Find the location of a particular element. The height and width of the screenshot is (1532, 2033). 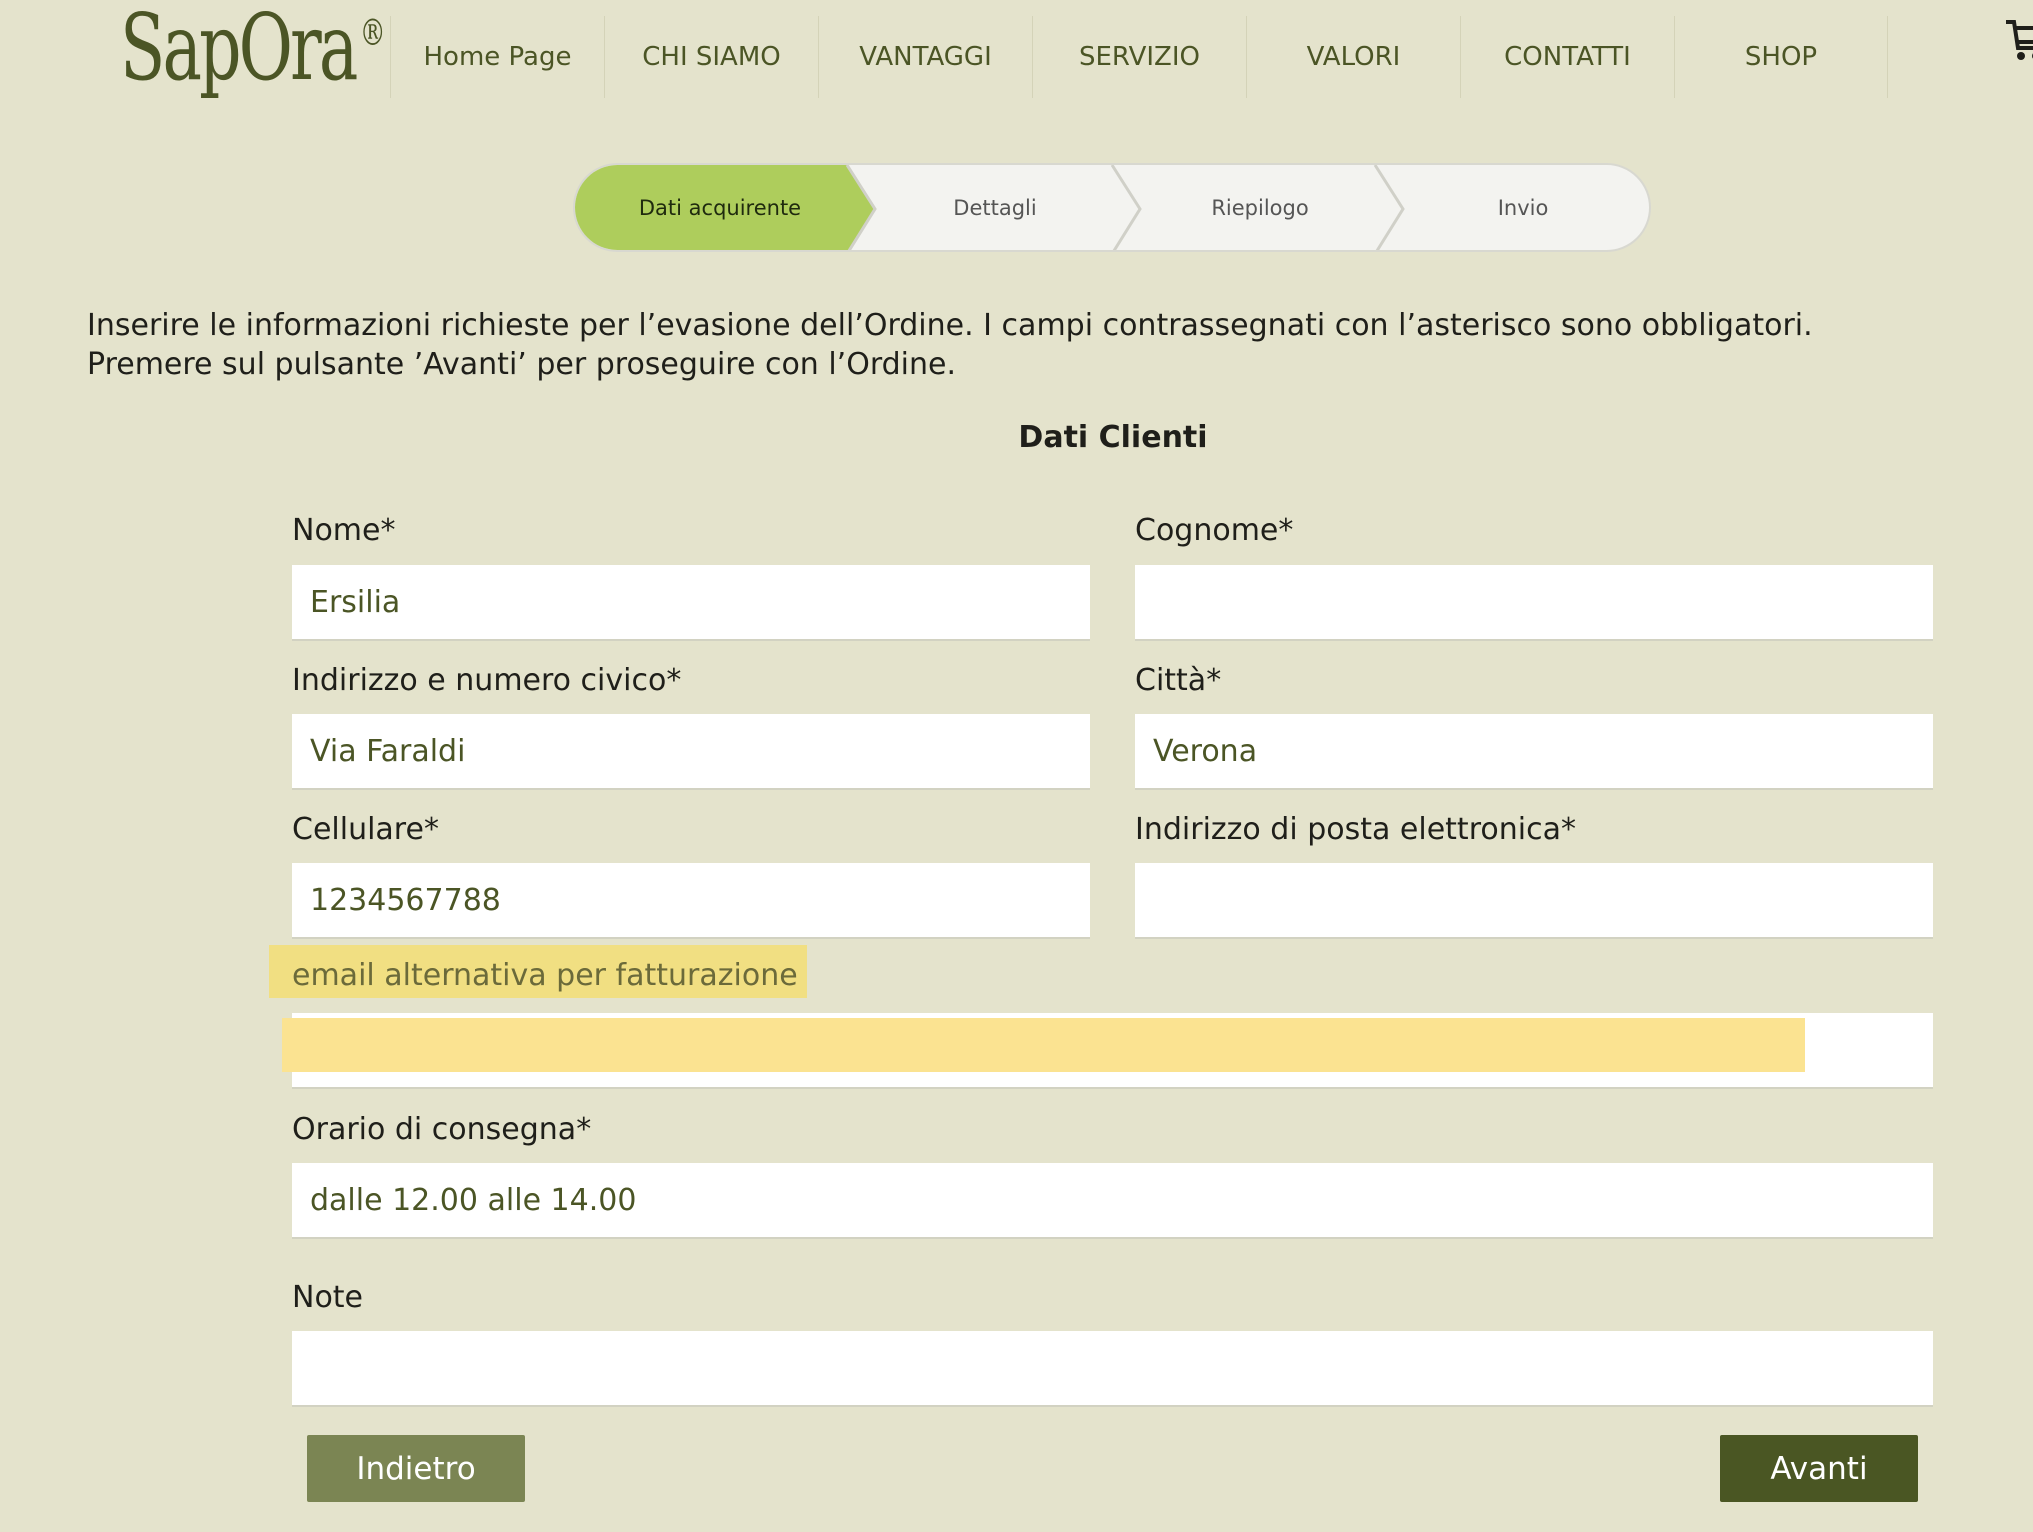

orario-label: Orario di consegna* is located at coordinates (442, 1129).